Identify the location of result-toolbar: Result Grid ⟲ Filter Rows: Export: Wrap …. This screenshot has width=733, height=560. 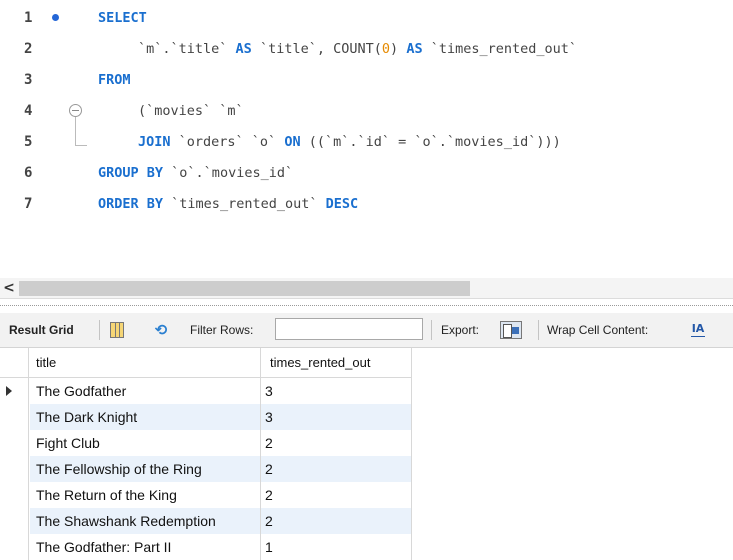
(366, 330).